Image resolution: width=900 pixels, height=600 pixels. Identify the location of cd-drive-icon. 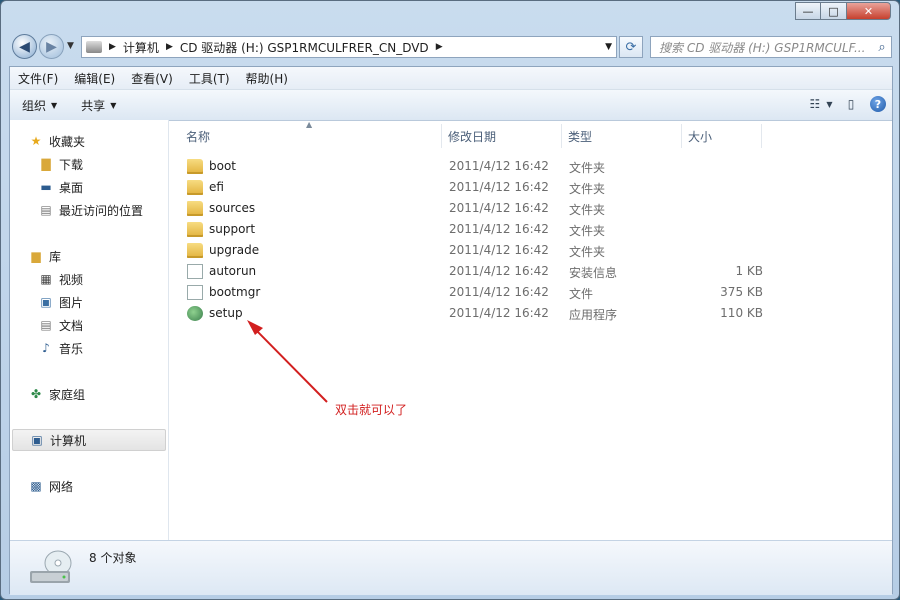
(51, 566).